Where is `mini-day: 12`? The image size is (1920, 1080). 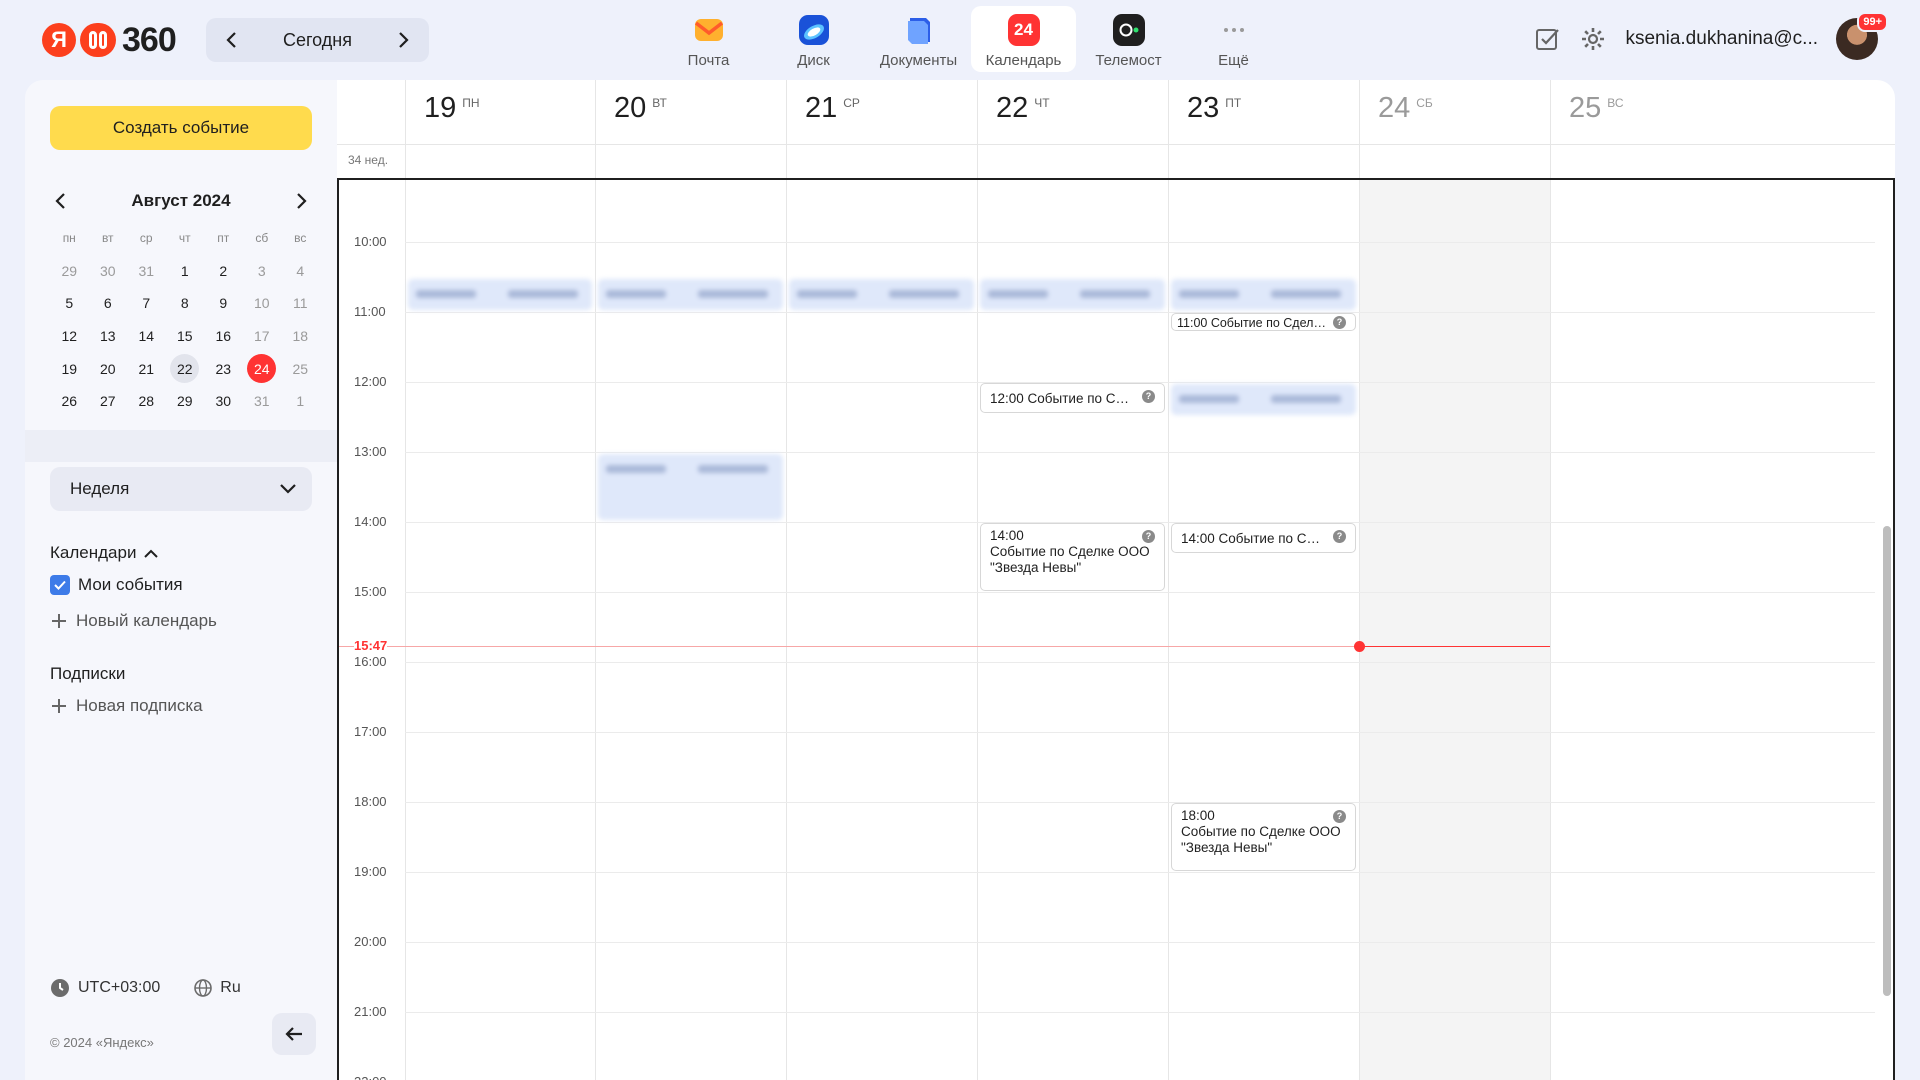
mini-day: 12 is located at coordinates (69, 336).